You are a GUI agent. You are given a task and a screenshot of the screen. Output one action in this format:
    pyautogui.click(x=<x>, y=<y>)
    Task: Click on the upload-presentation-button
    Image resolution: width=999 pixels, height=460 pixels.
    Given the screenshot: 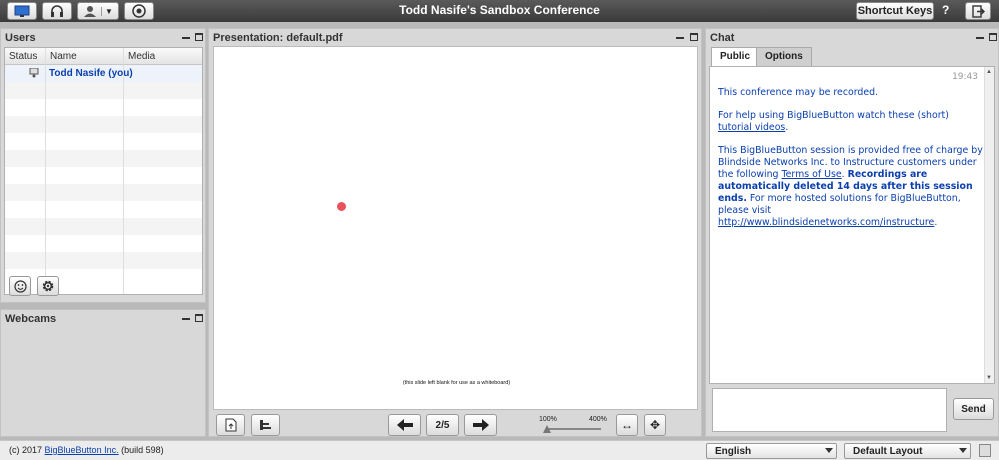 What is the action you would take?
    pyautogui.click(x=230, y=425)
    